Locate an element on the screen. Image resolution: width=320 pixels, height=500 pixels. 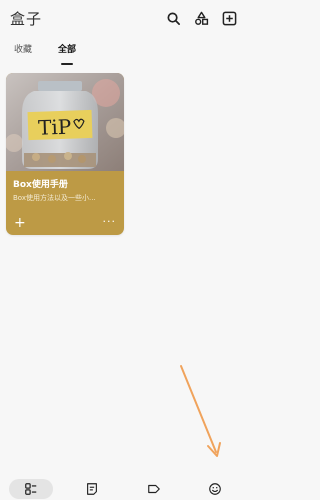
grid-icon is located at coordinates (30, 489).